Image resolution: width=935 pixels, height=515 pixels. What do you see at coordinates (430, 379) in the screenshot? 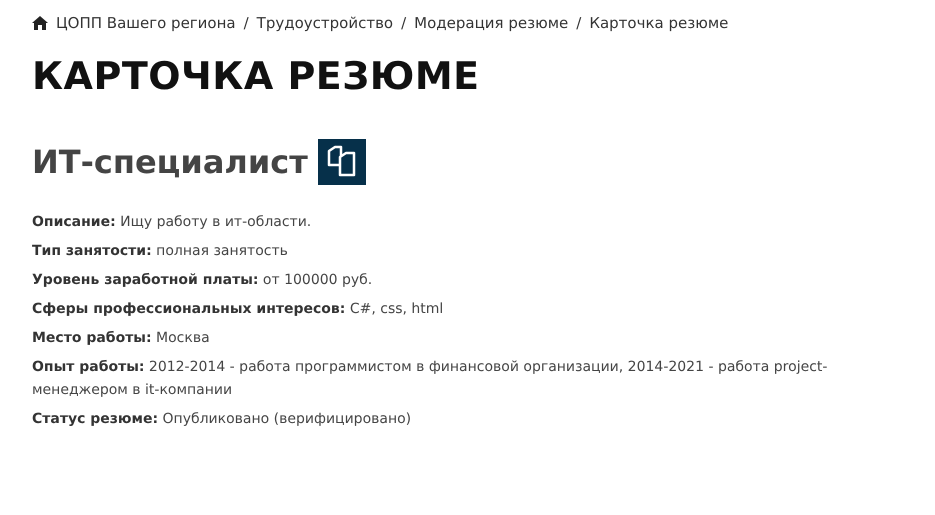
I see `detail-line: Опыт работы: 2012-2014 - работа программистом в финансовой организации, 2014-2021 - работа project-менеджером в it-компании` at bounding box center [430, 379].